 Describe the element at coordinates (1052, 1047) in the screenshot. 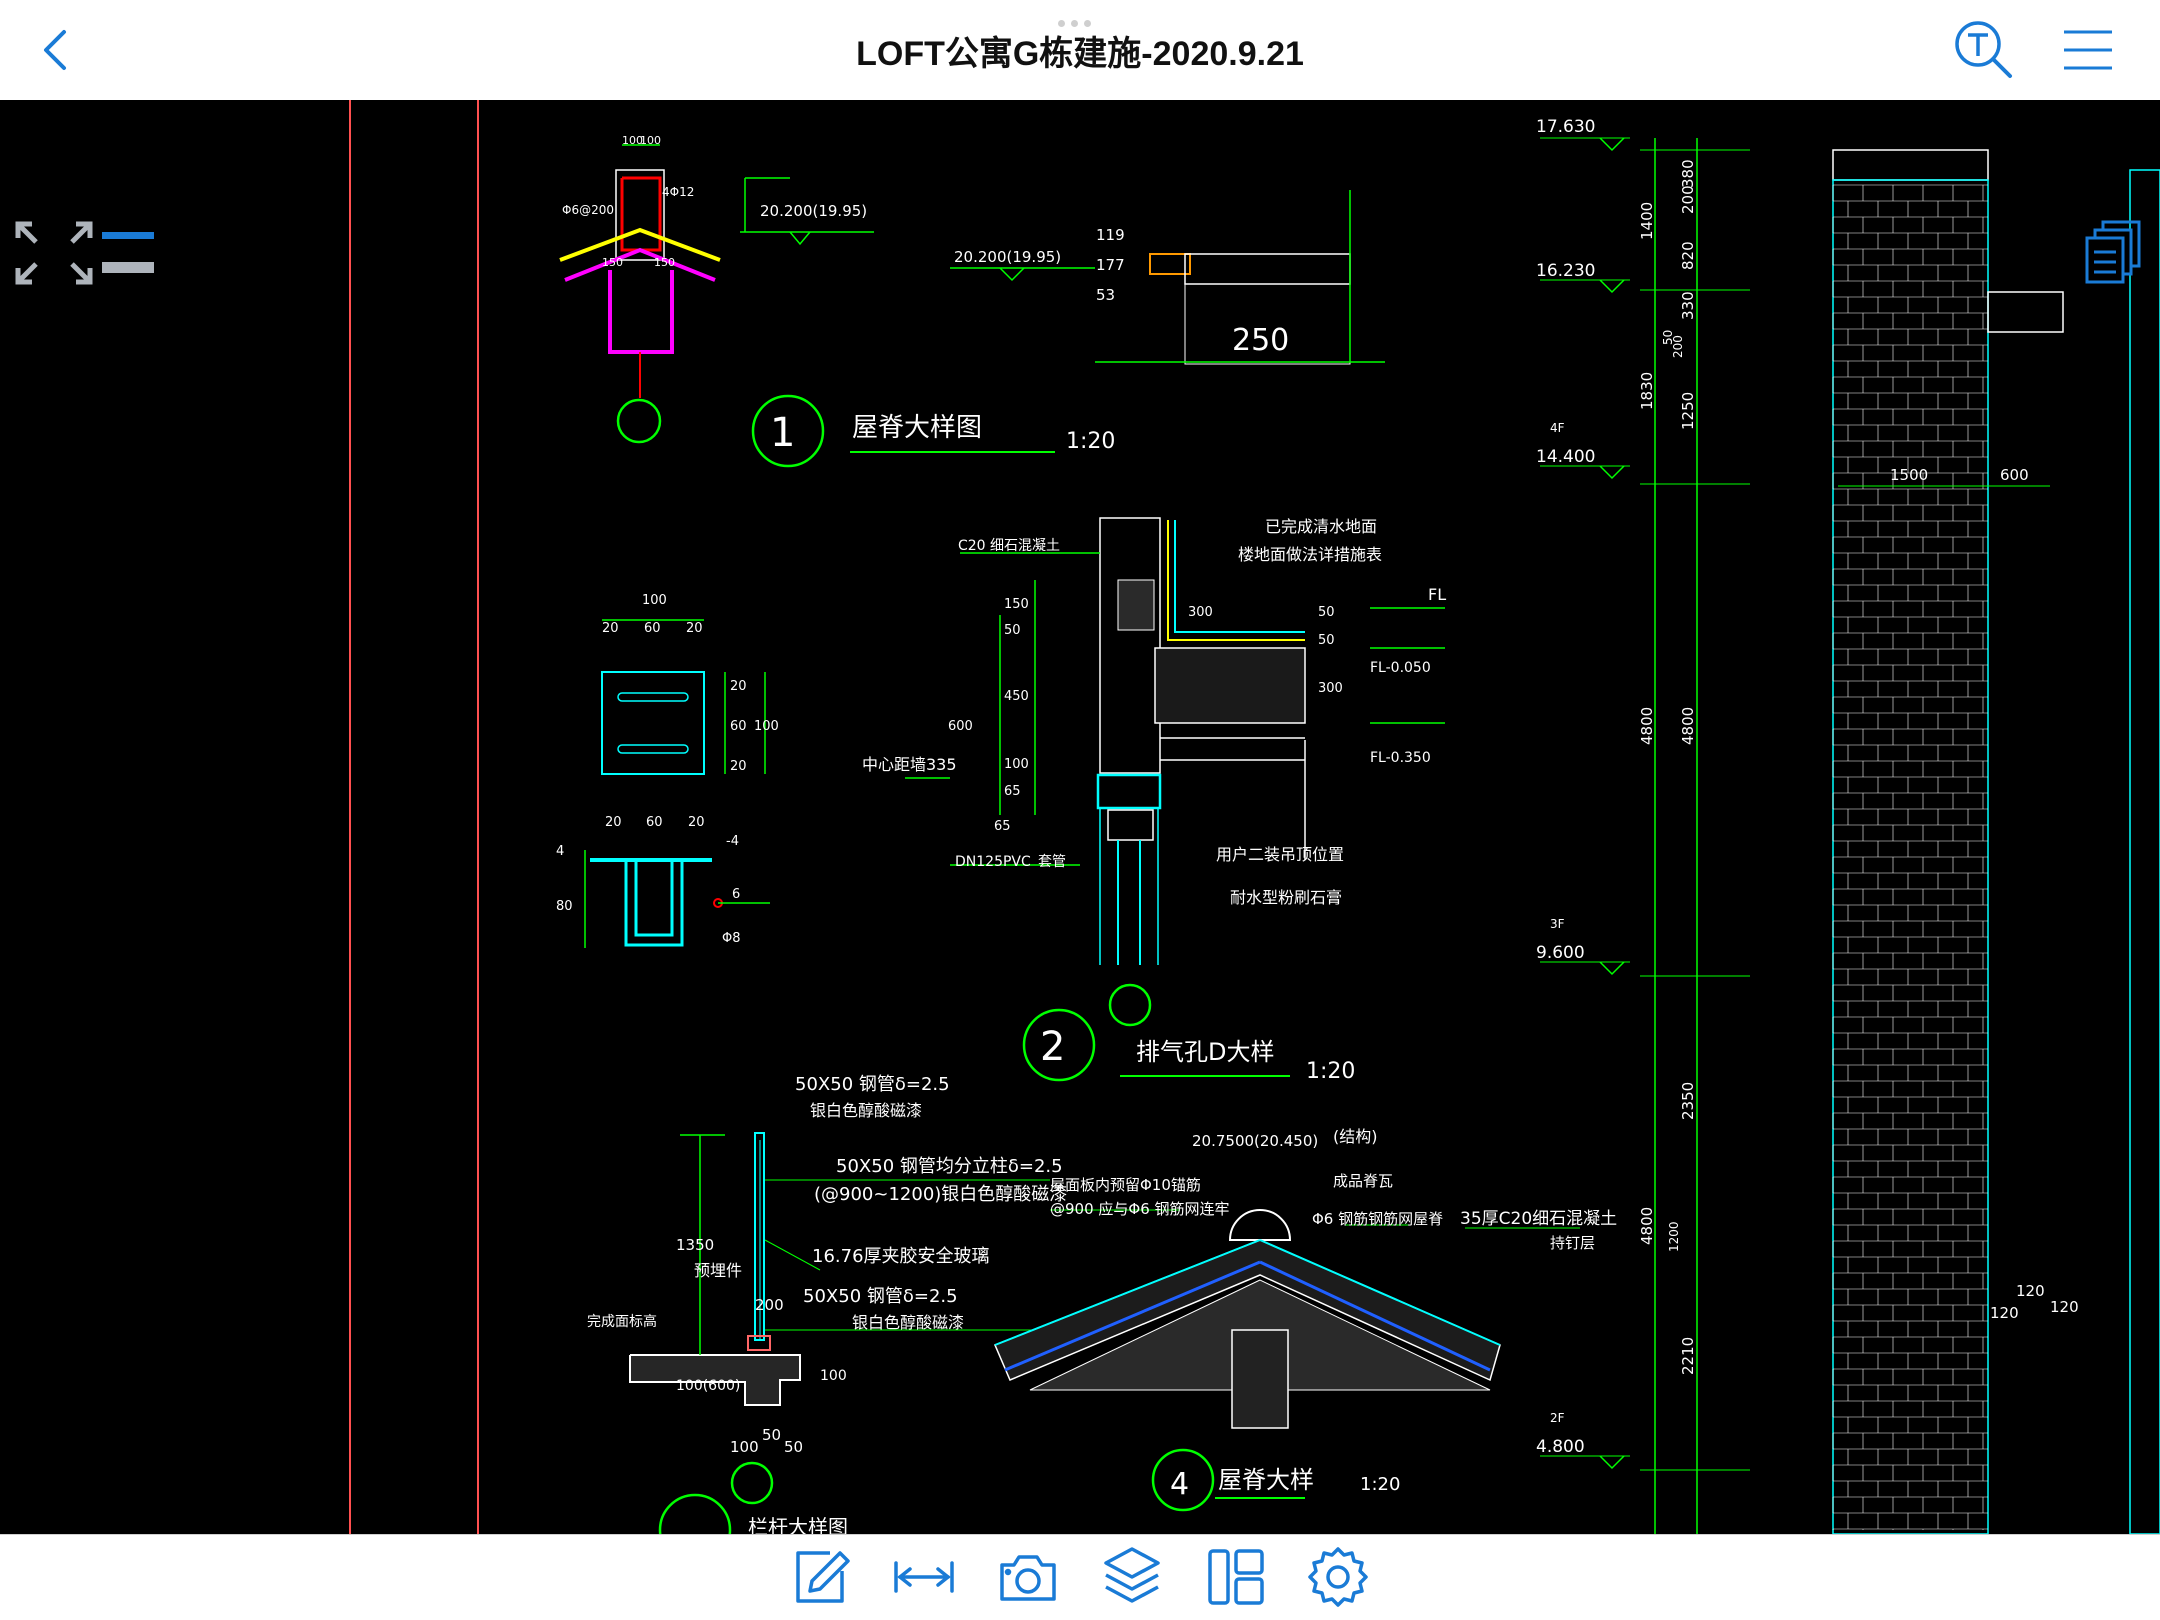

I see `detail-number: 2` at that location.